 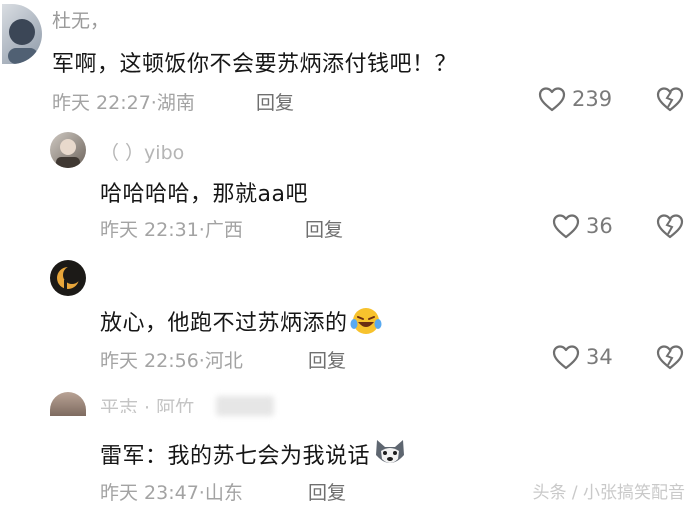 I want to click on comment-location: 河北, so click(x=223, y=361).